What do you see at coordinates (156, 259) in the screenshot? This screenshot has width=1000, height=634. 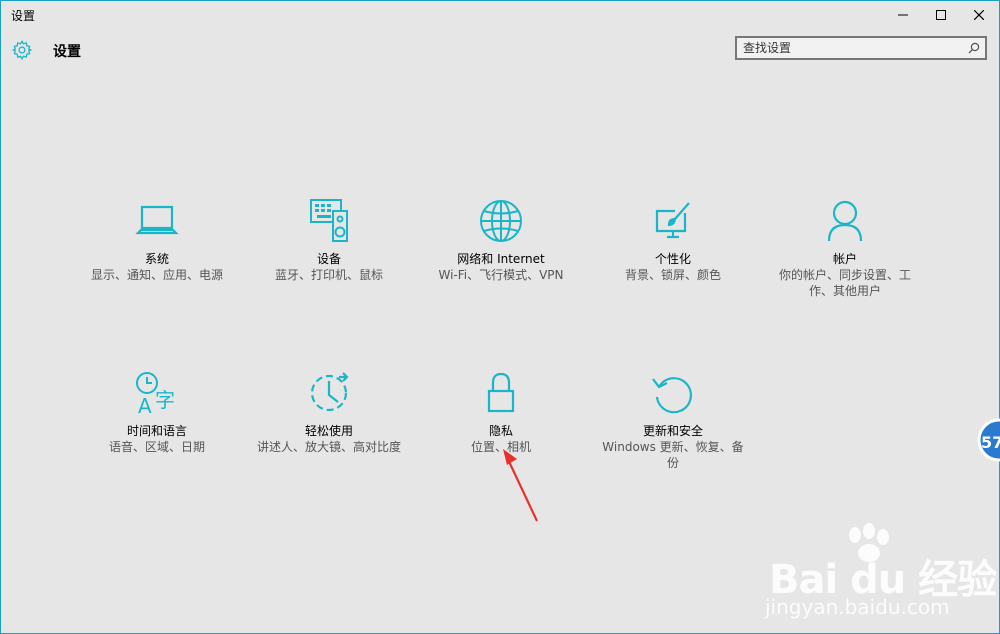 I see `tile-name: 系统` at bounding box center [156, 259].